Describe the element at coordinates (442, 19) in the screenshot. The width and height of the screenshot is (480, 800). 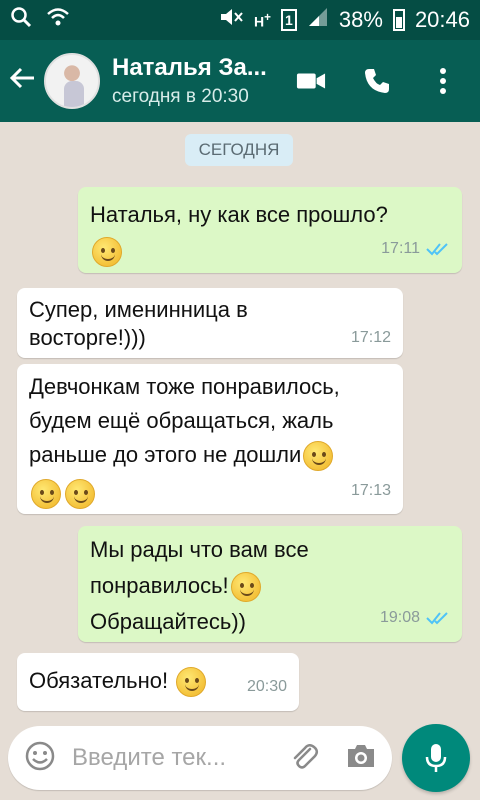
I see `clock: 20:46` at that location.